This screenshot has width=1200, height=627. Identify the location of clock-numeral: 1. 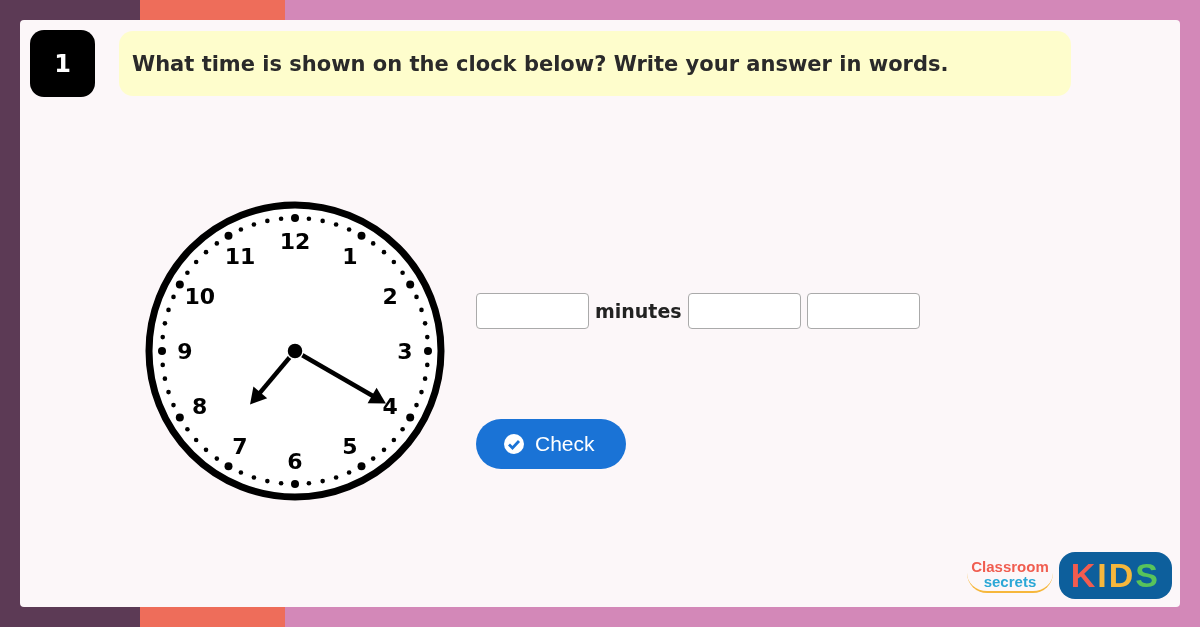
(350, 256).